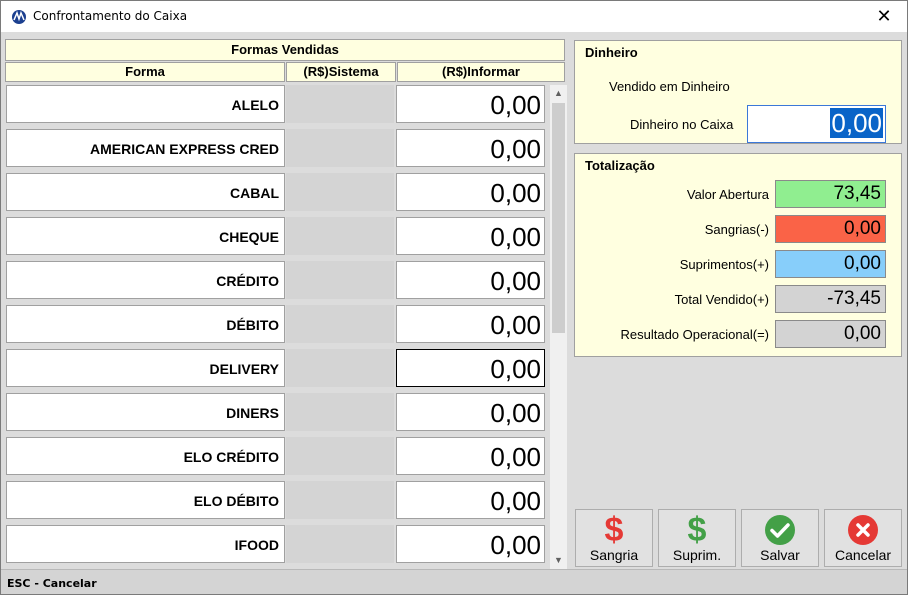 This screenshot has height=595, width=908. I want to click on table-row: DELIVERY 0,00, so click(276, 369).